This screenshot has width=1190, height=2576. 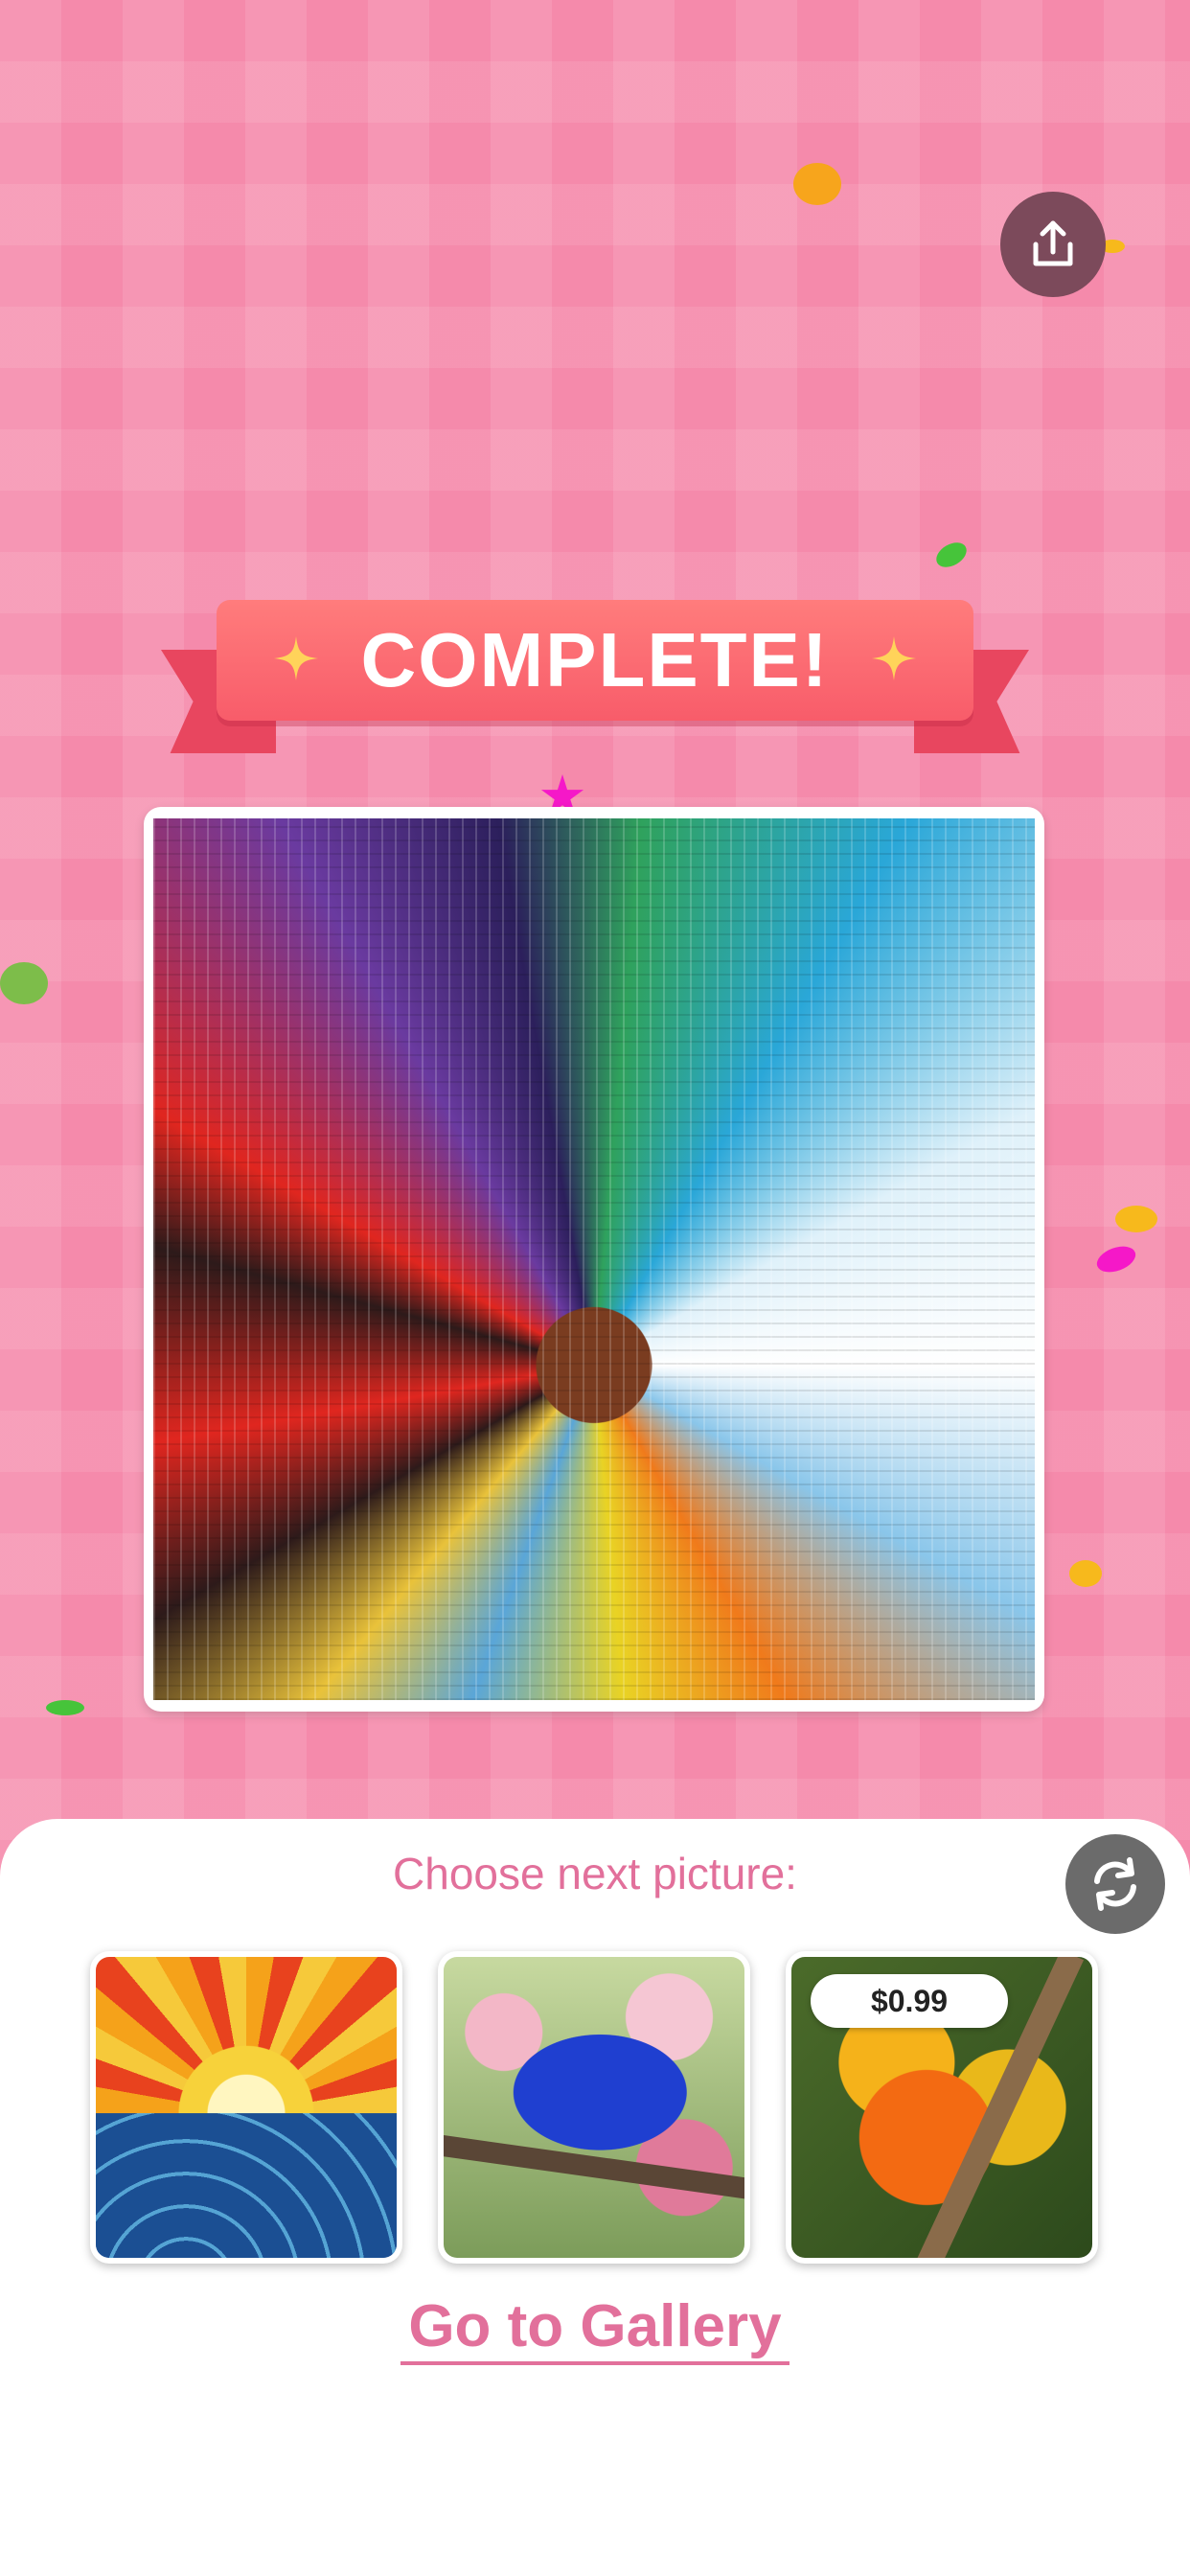 I want to click on bird-picture, so click(x=594, y=2107).